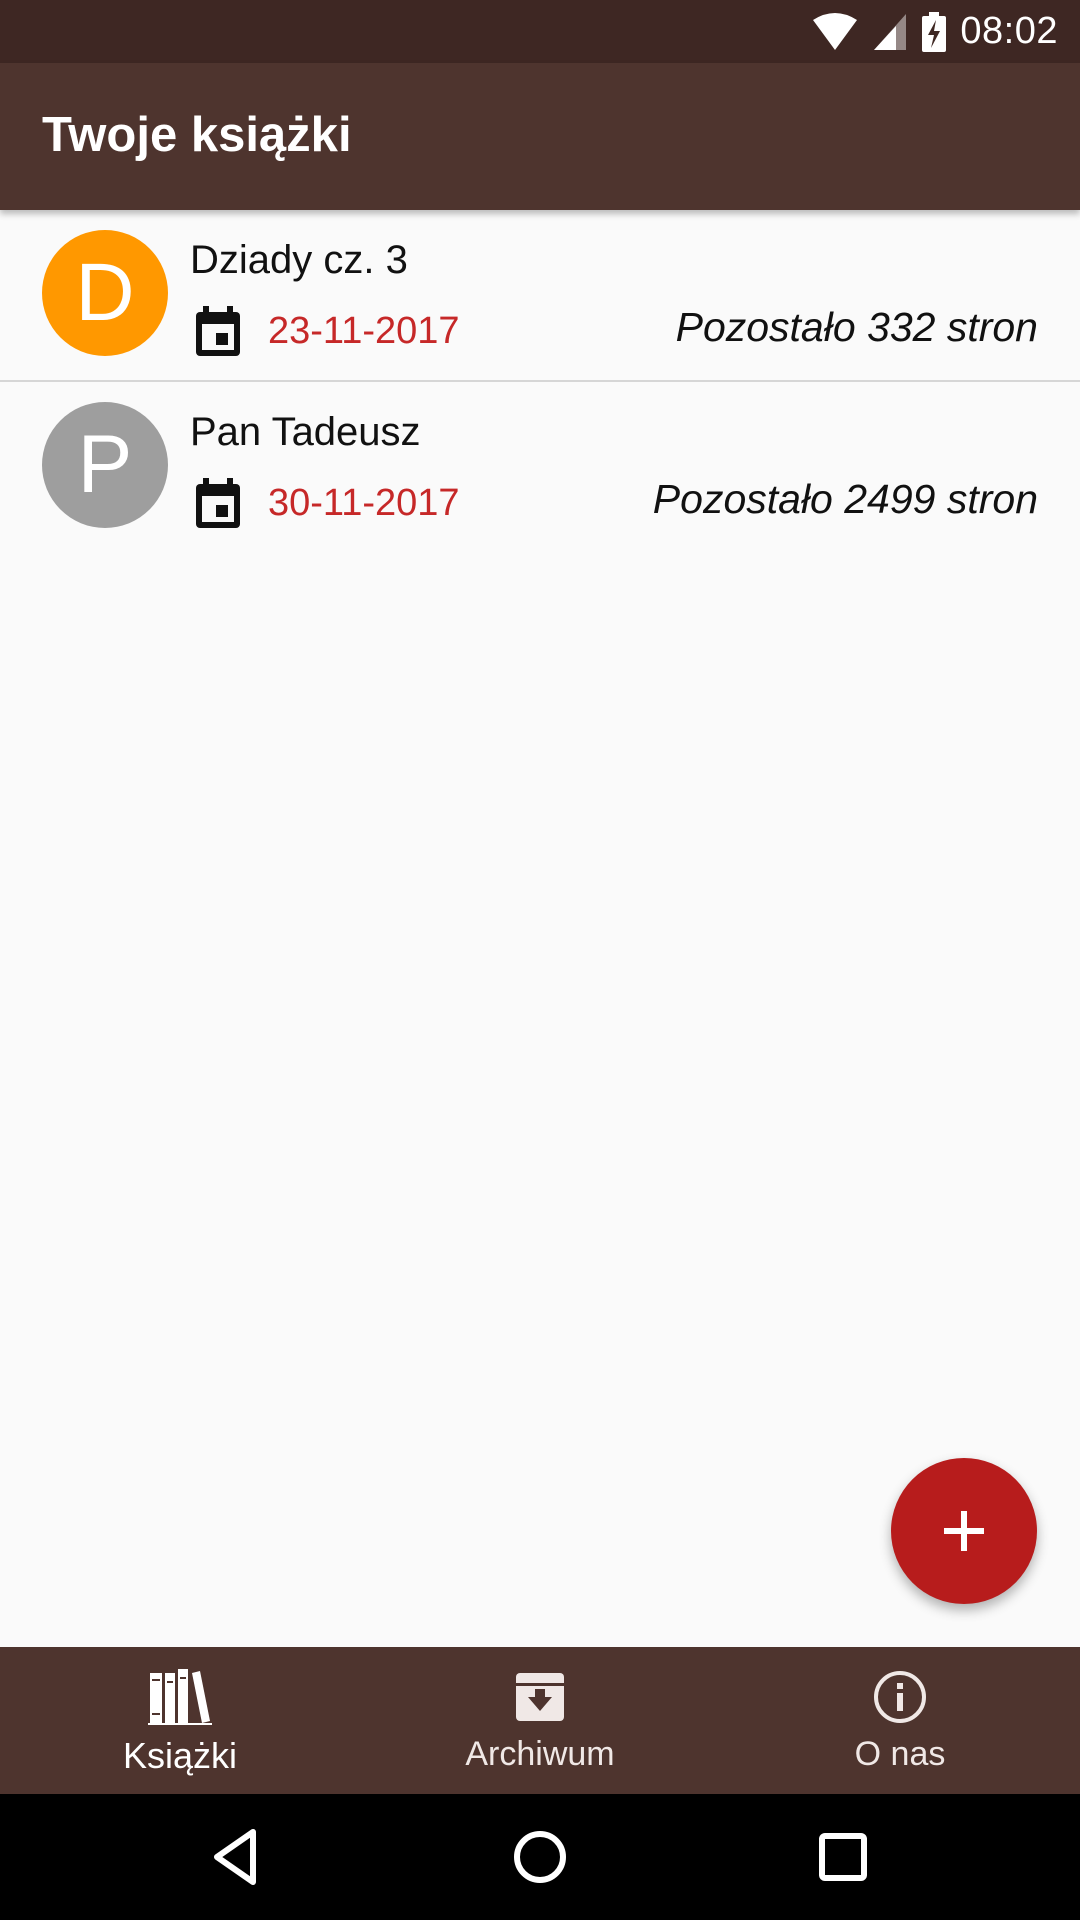 The width and height of the screenshot is (1080, 1920). I want to click on info-icon, so click(900, 1697).